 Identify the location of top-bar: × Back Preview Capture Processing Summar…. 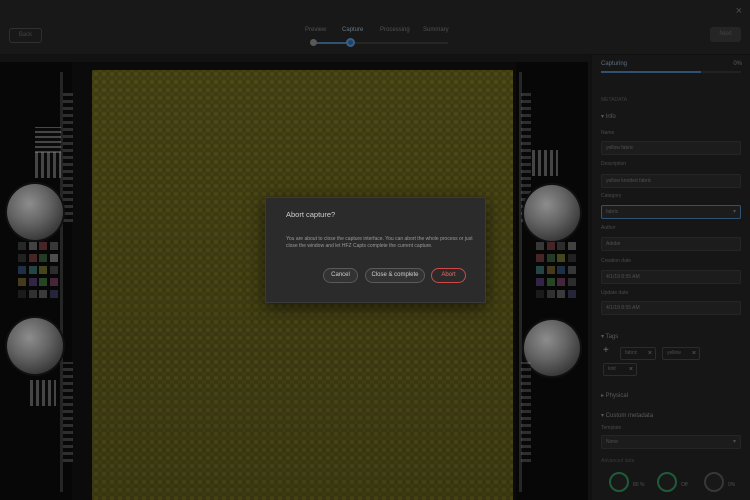
(375, 27).